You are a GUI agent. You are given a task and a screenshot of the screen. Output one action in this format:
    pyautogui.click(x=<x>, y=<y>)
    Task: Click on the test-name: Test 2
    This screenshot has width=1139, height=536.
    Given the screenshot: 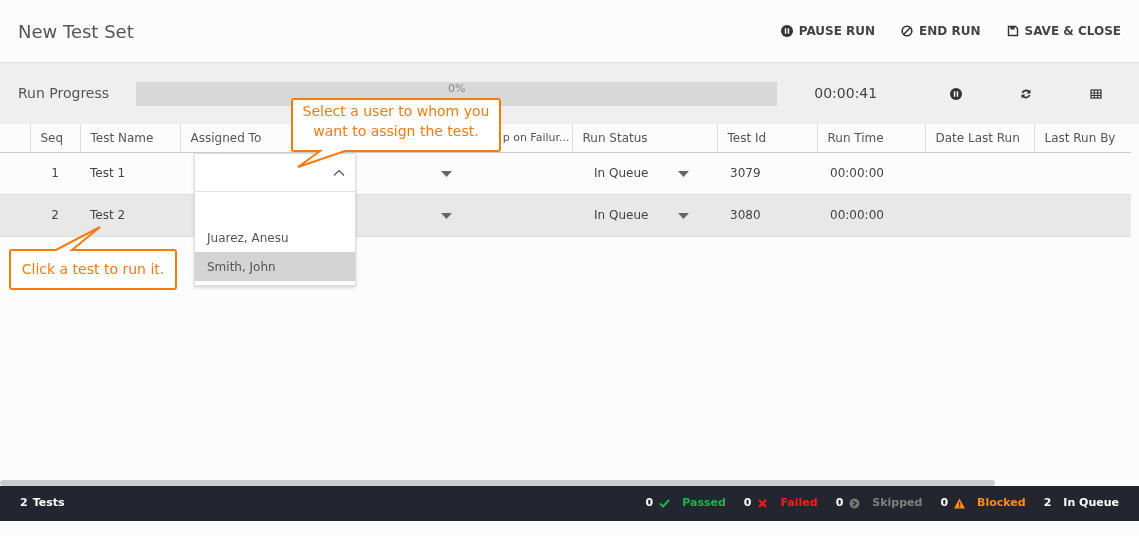 What is the action you would take?
    pyautogui.click(x=130, y=215)
    